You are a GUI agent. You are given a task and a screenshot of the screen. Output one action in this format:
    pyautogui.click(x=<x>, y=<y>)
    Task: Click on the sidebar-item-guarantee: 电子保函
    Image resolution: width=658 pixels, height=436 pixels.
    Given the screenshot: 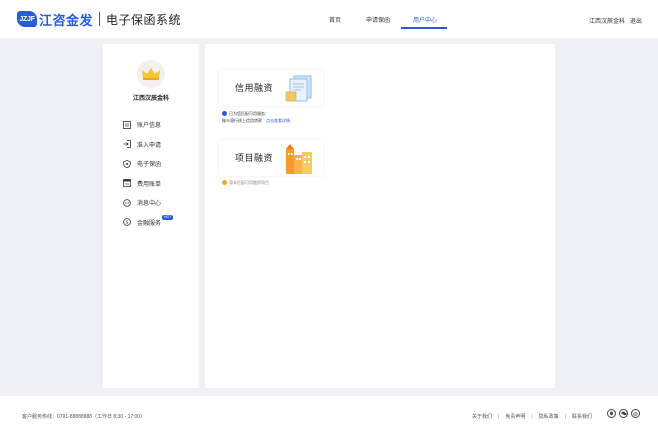 What is the action you would take?
    pyautogui.click(x=142, y=164)
    